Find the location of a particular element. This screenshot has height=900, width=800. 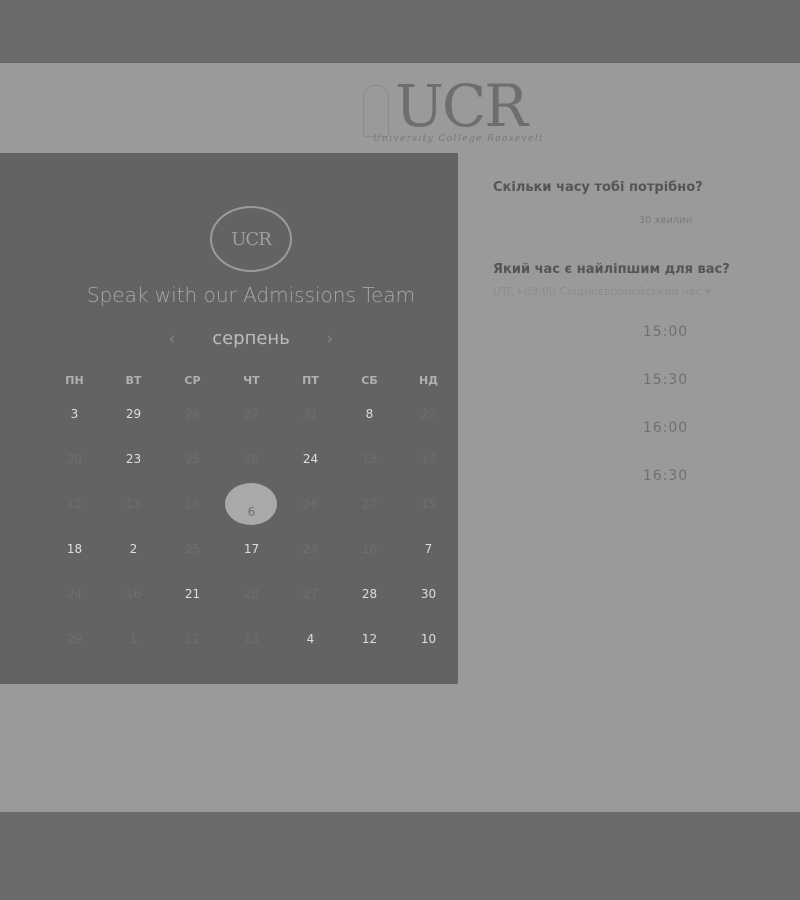

calendar-day: 22 is located at coordinates (428, 414).